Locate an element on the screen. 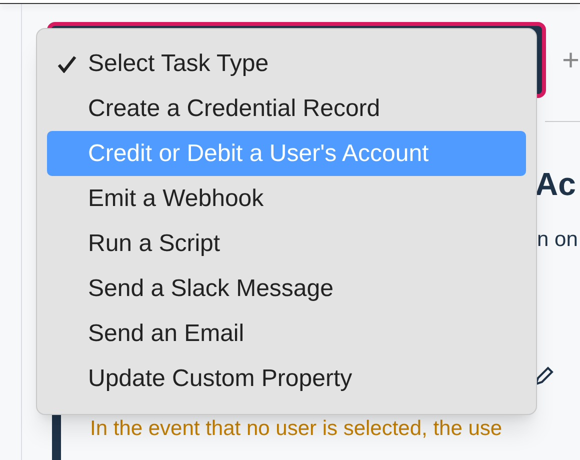 The width and height of the screenshot is (580, 460). menu-item: Update Custom Property is located at coordinates (286, 379).